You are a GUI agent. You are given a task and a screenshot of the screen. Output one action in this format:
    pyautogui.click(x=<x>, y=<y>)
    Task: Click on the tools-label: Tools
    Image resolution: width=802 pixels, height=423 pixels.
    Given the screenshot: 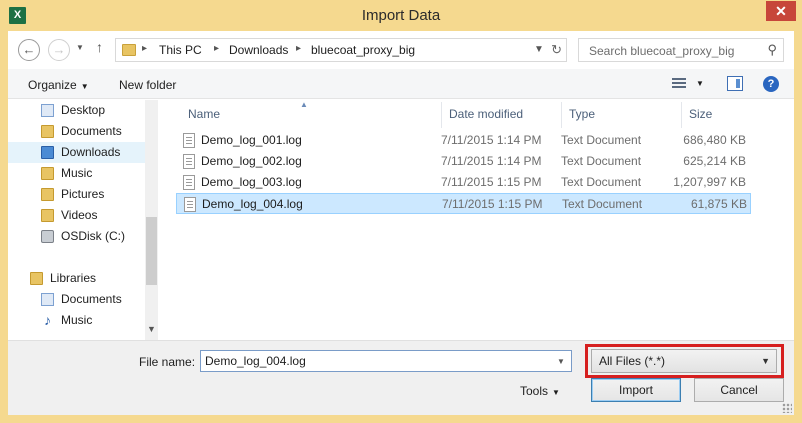 What is the action you would take?
    pyautogui.click(x=534, y=391)
    